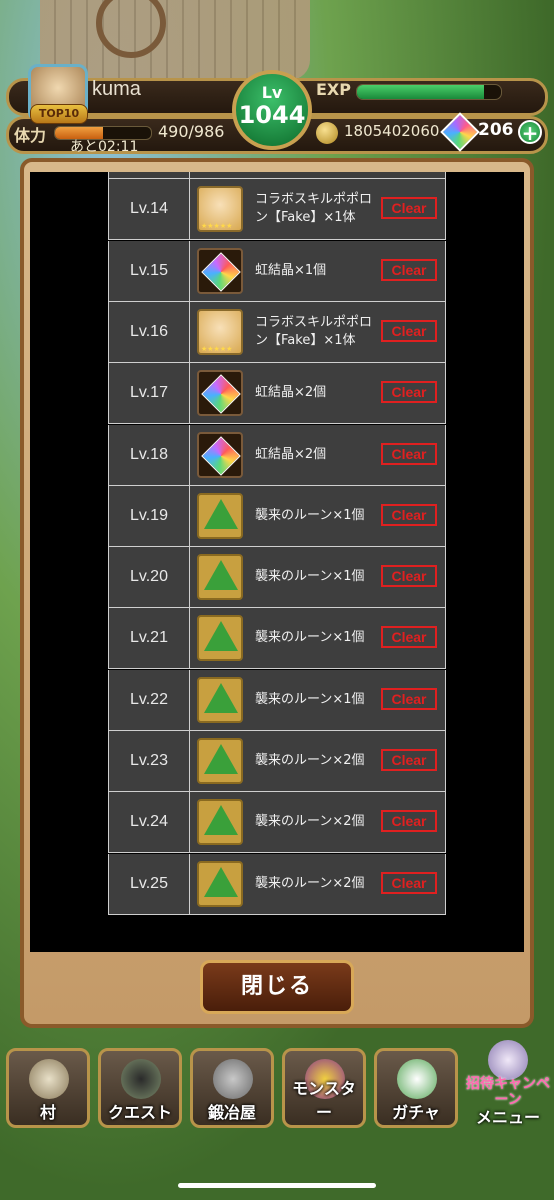 This screenshot has width=554, height=1200. What do you see at coordinates (277, 1185) in the screenshot?
I see `home-indicator` at bounding box center [277, 1185].